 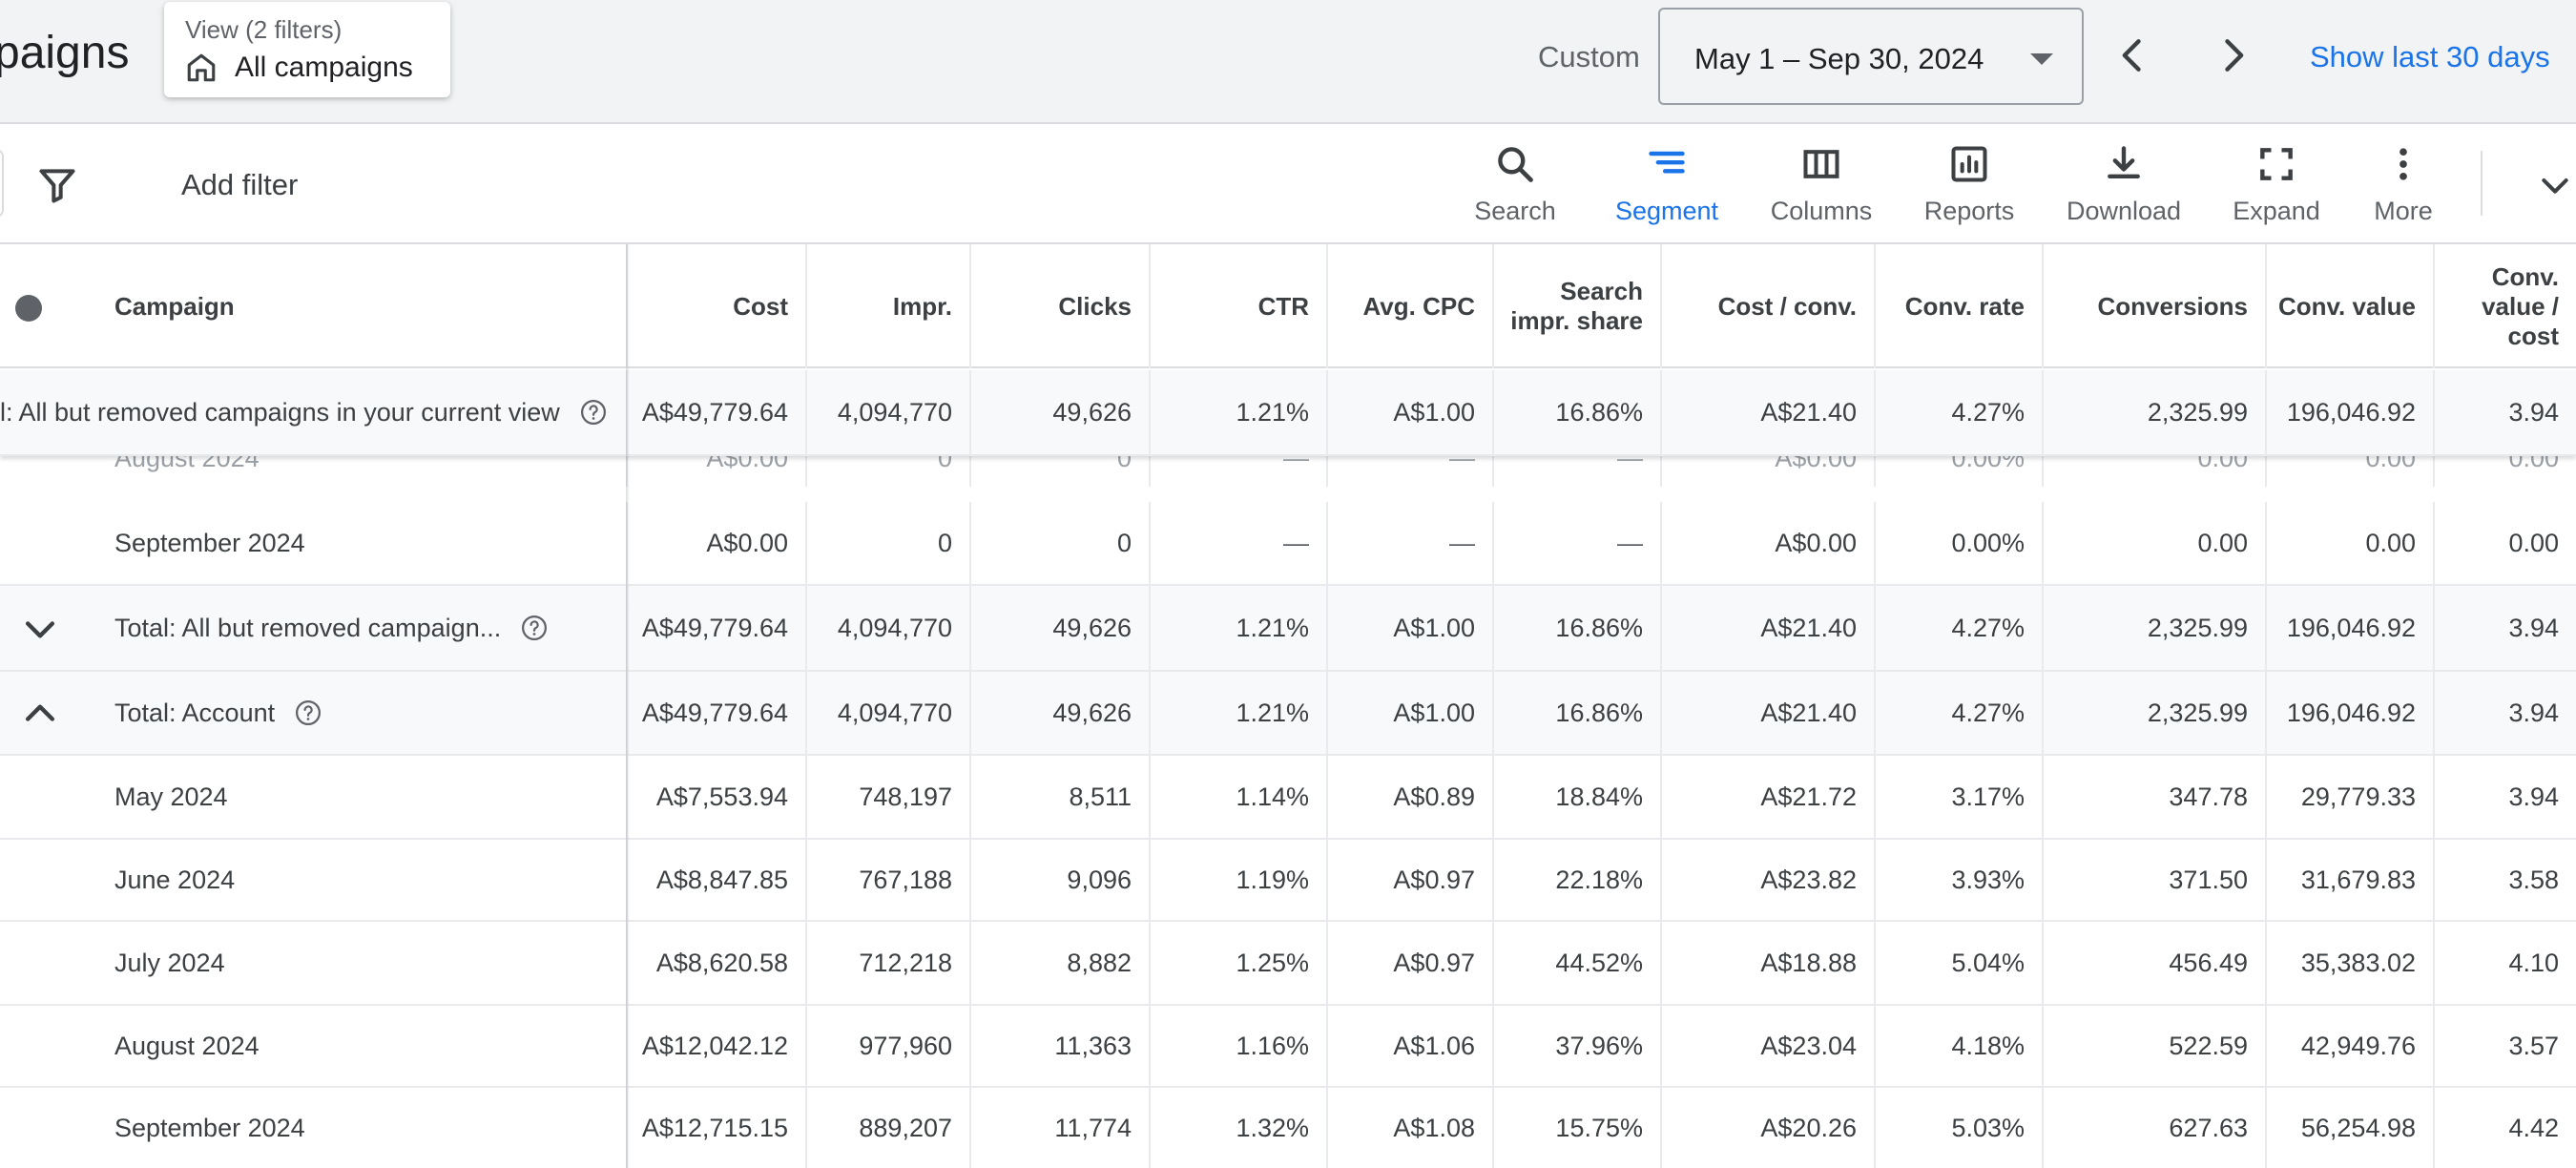 What do you see at coordinates (1515, 191) in the screenshot?
I see `search-tool-button: Search` at bounding box center [1515, 191].